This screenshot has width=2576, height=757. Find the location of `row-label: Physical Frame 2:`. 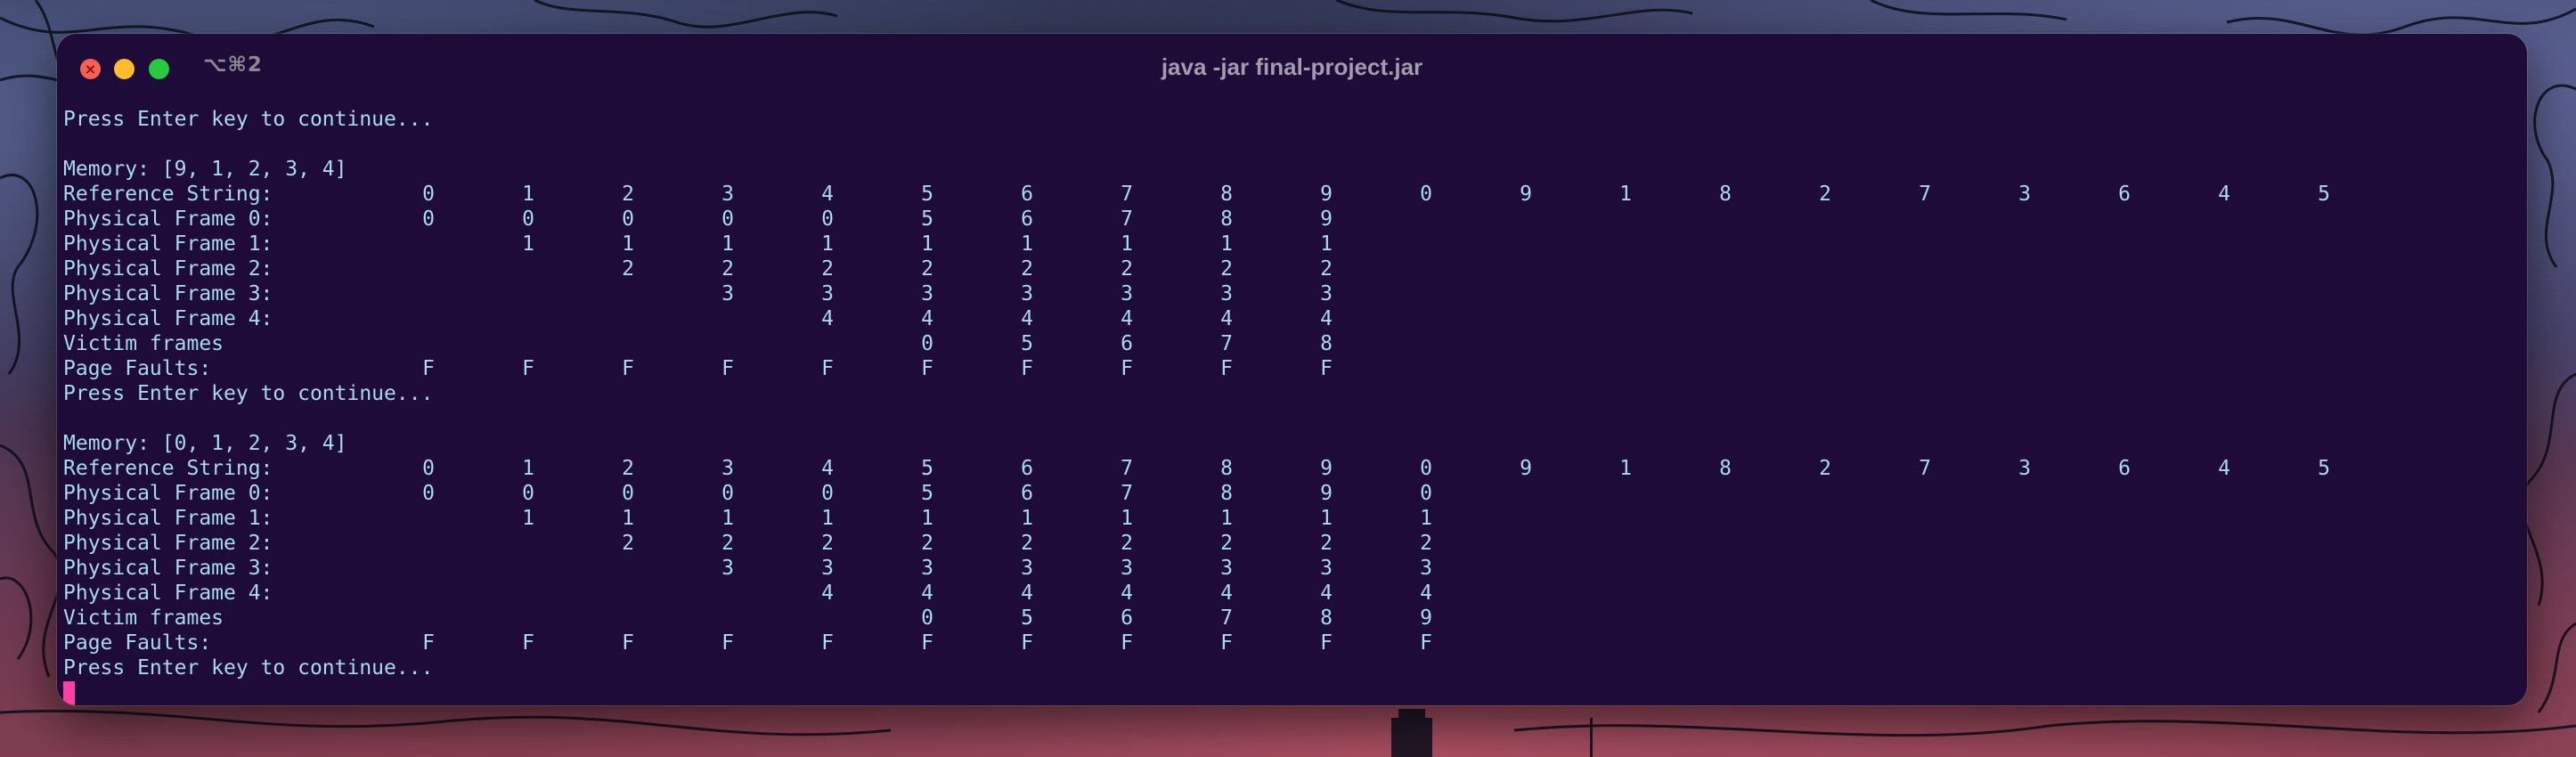

row-label: Physical Frame 2: is located at coordinates (168, 543).